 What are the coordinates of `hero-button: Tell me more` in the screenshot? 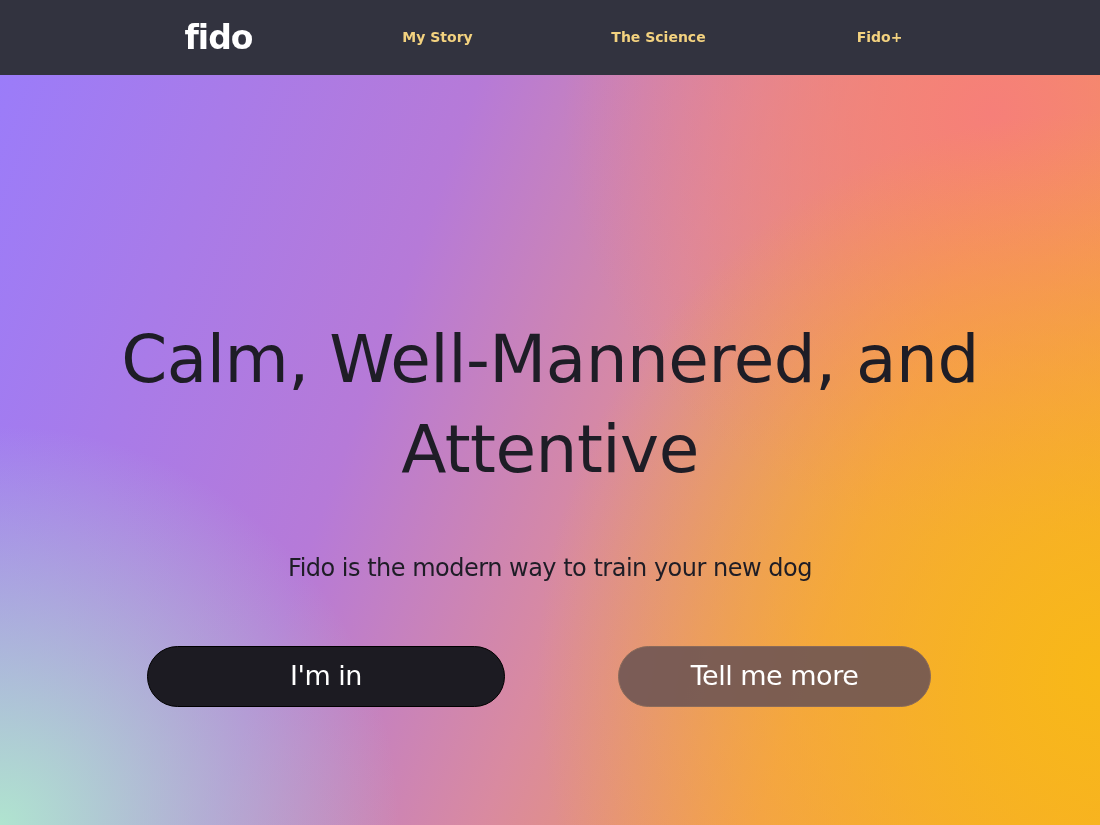 It's located at (774, 676).